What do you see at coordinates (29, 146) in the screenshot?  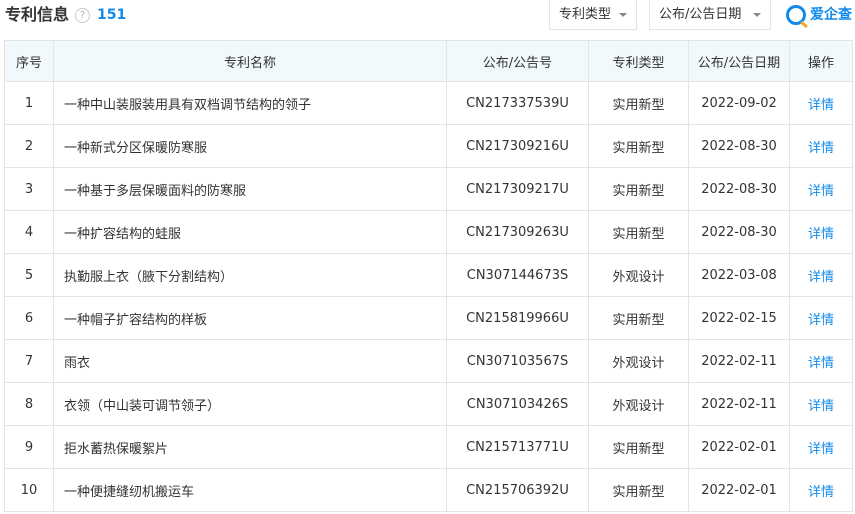 I see `row-index: 2` at bounding box center [29, 146].